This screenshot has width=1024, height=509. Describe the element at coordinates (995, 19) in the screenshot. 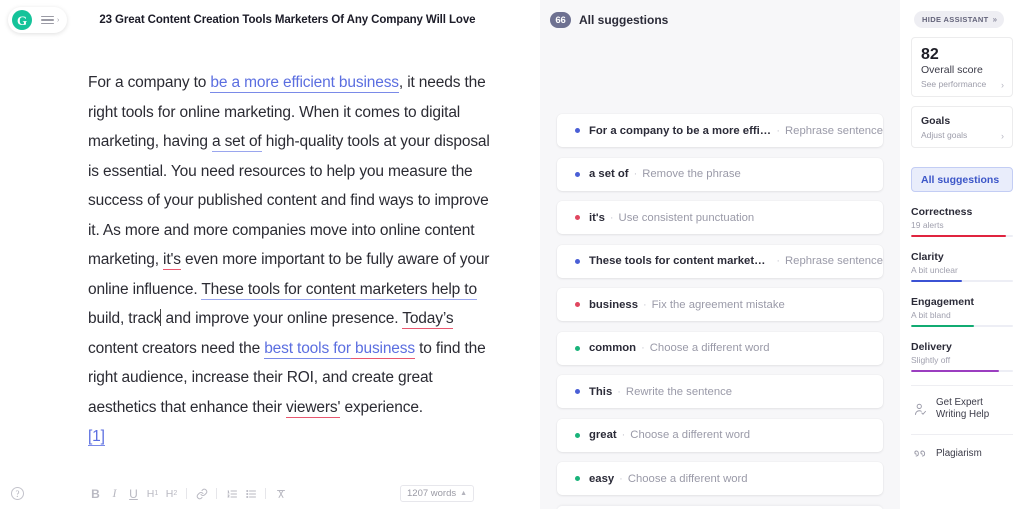

I see `double-chevron-right-icon: »` at that location.